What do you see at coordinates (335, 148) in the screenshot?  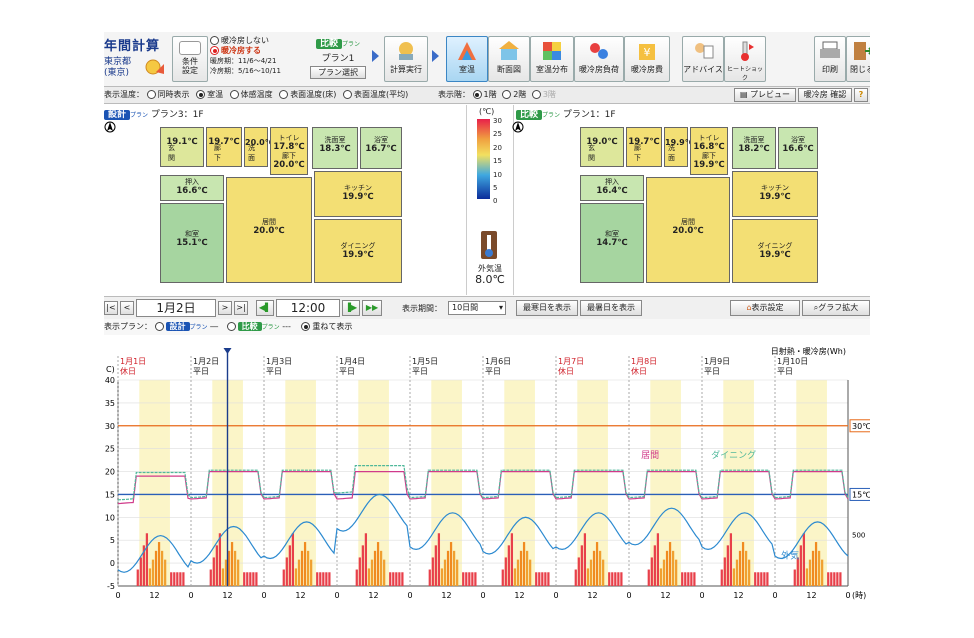 I see `room-senmenjo: 洗面室 18.3℃` at bounding box center [335, 148].